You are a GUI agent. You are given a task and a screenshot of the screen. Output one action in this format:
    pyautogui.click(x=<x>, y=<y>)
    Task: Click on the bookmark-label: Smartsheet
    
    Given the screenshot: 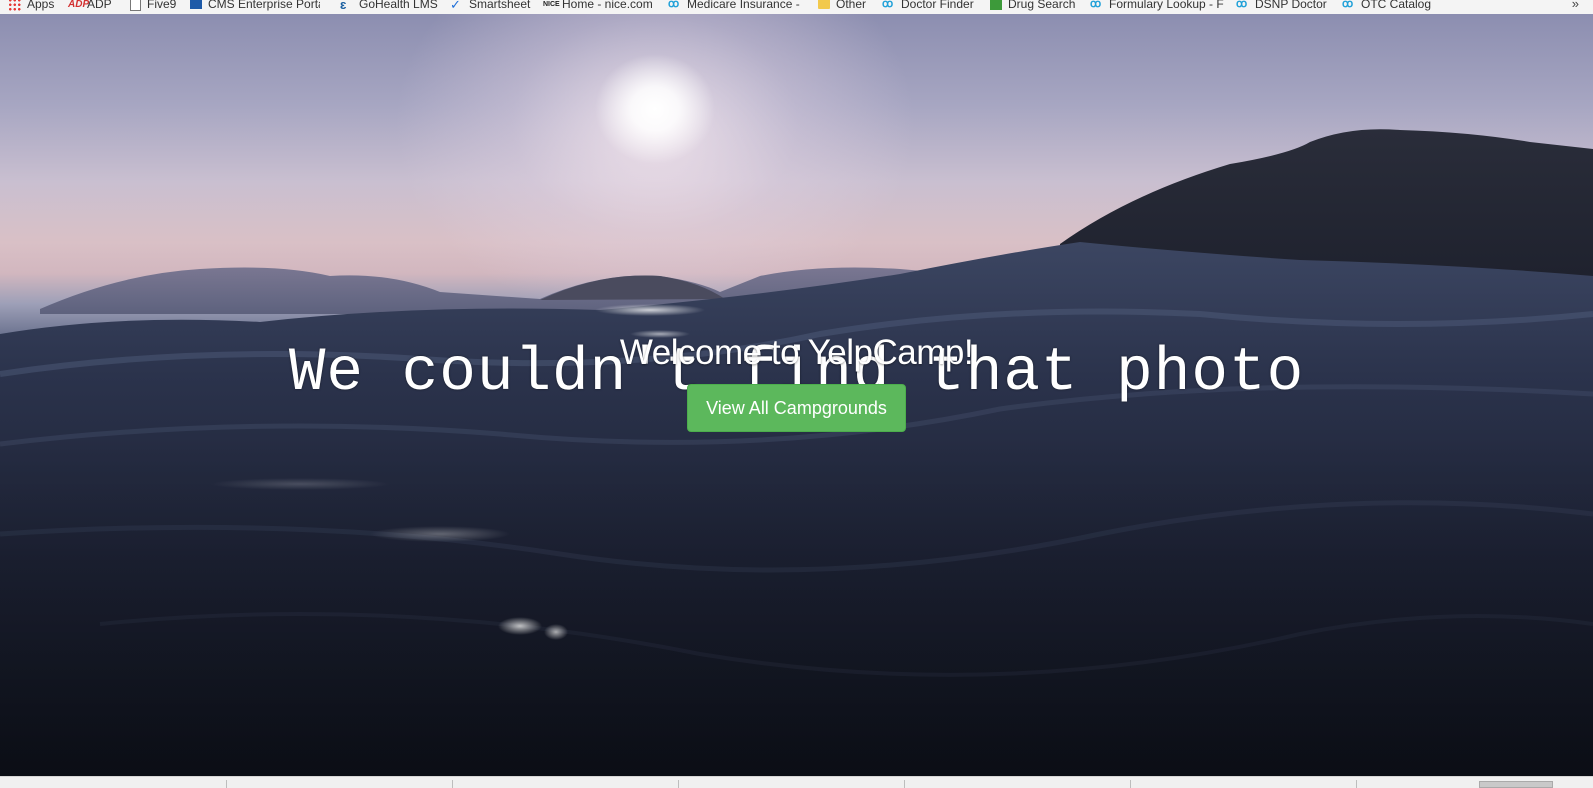 What is the action you would take?
    pyautogui.click(x=500, y=5)
    